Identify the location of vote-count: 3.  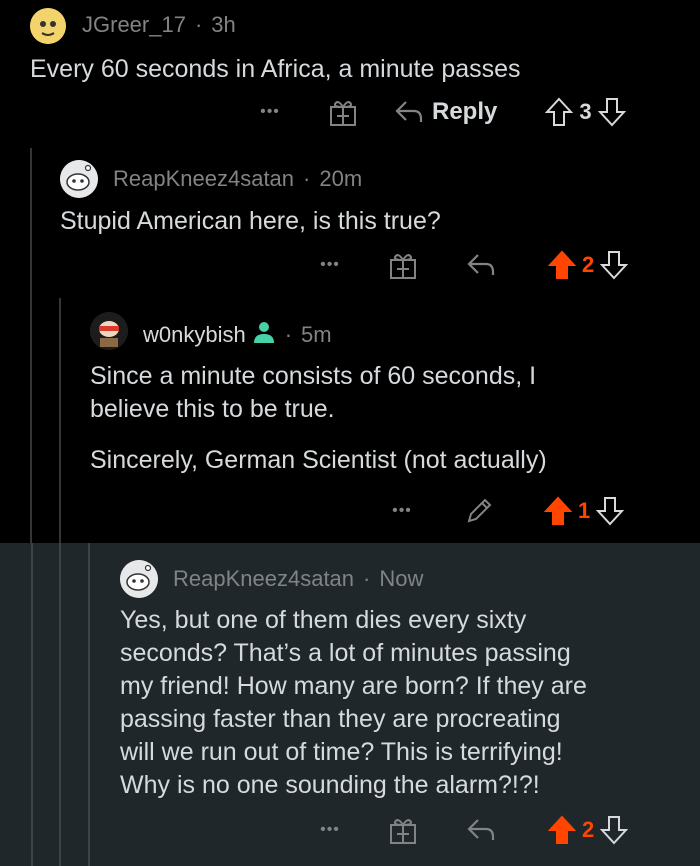
(585, 111).